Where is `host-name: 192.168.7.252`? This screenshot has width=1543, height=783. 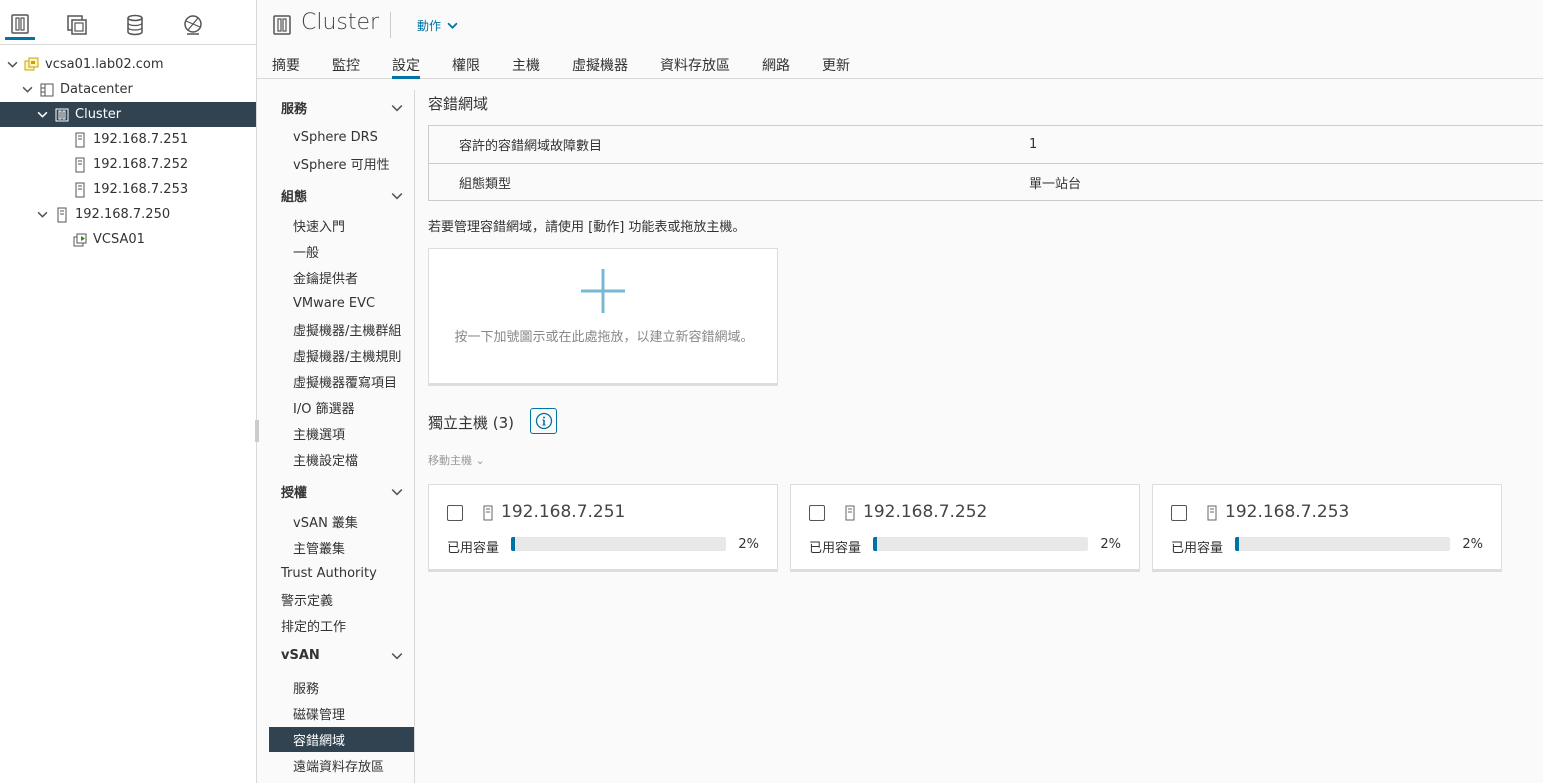 host-name: 192.168.7.252 is located at coordinates (925, 512).